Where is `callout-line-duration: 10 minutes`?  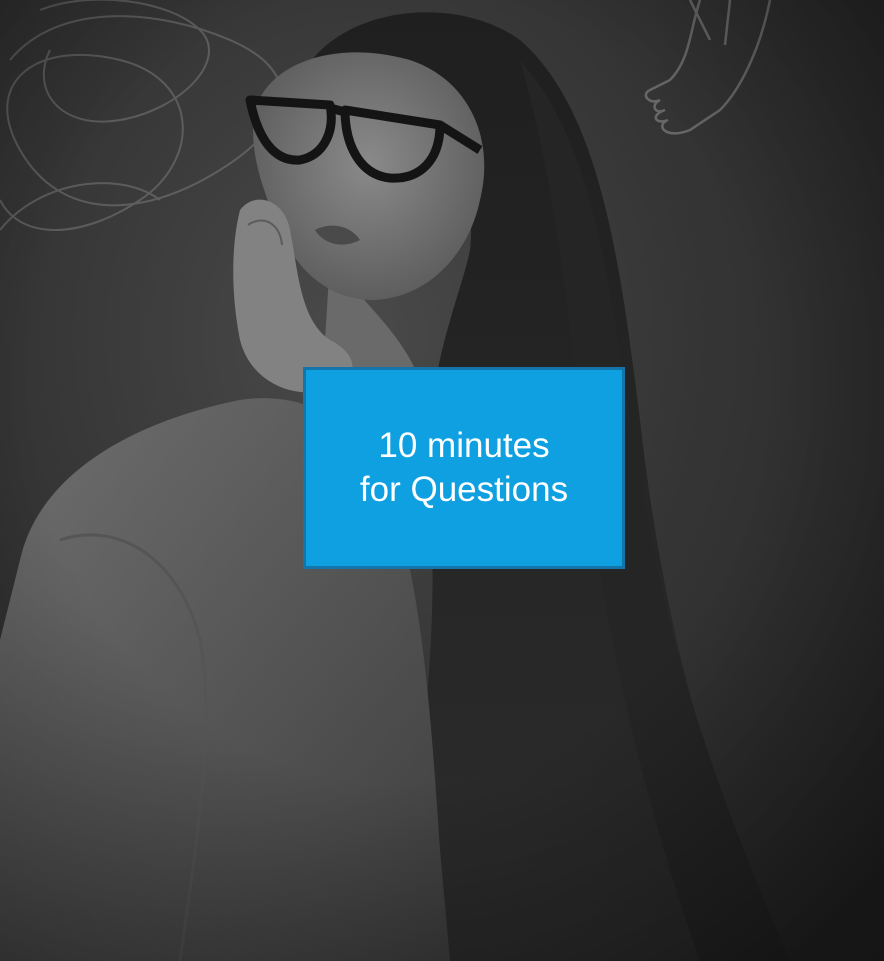
callout-line-duration: 10 minutes is located at coordinates (464, 445).